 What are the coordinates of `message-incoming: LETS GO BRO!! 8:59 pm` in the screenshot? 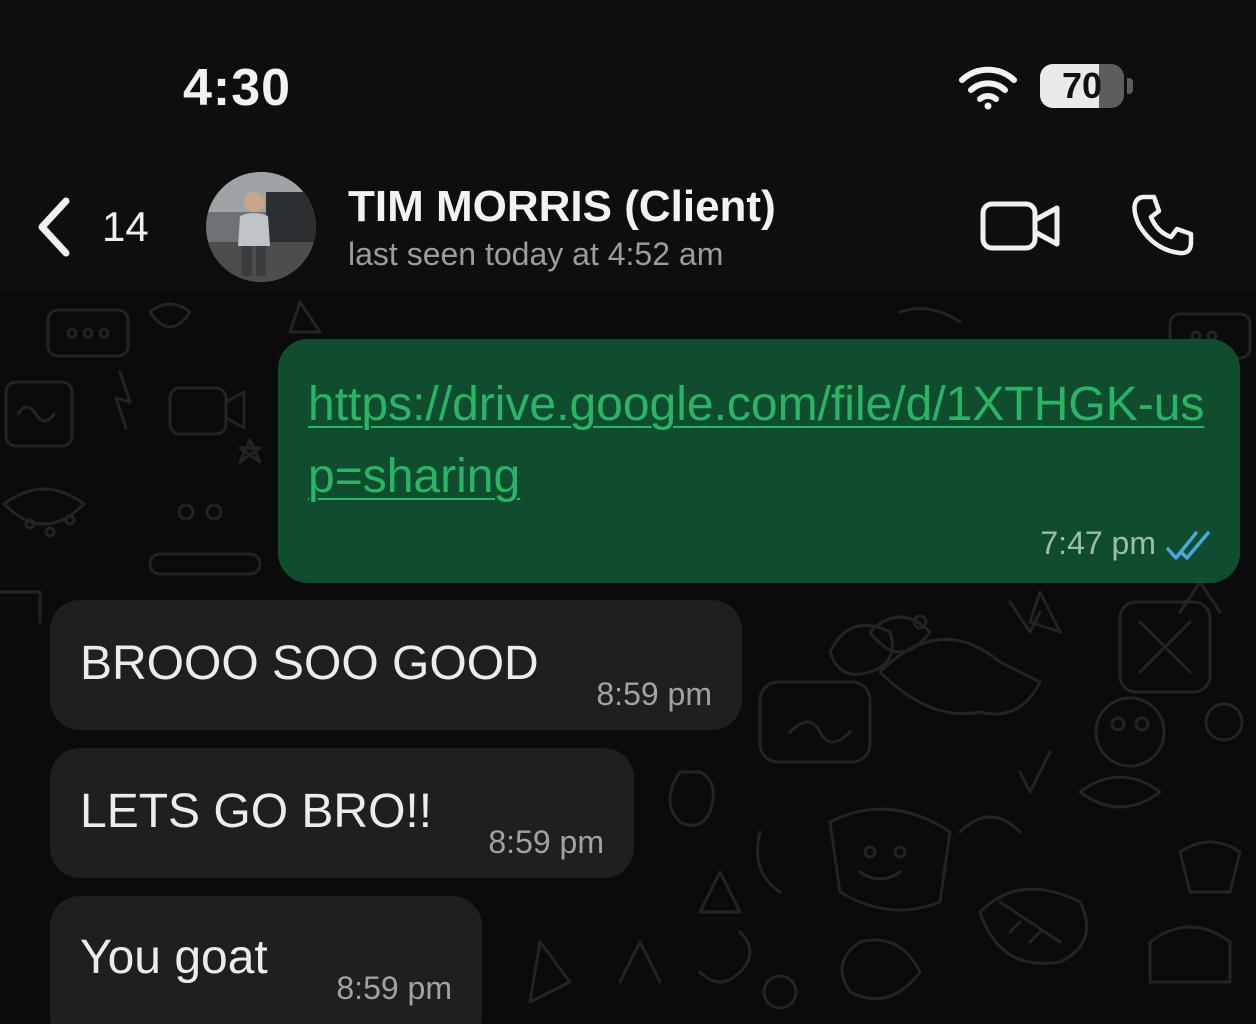 It's located at (342, 813).